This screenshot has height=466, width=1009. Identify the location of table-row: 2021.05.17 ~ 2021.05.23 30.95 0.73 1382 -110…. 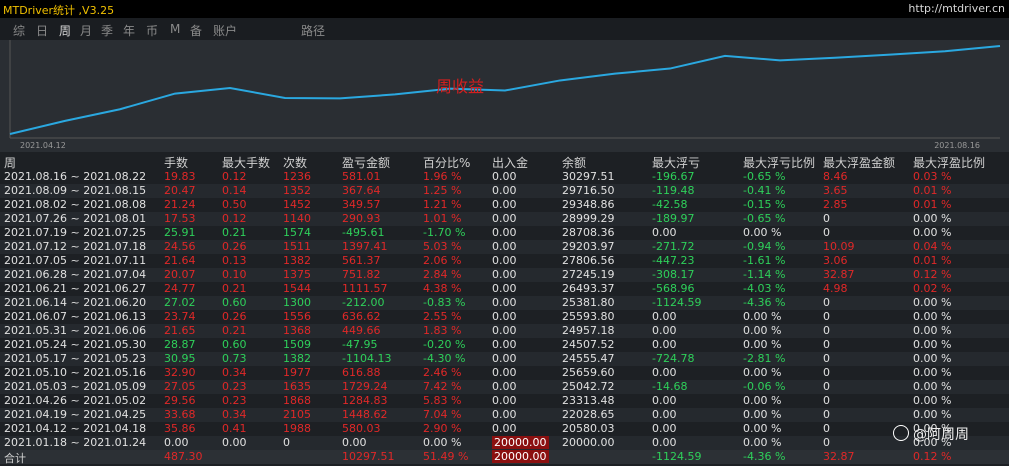
(504, 359).